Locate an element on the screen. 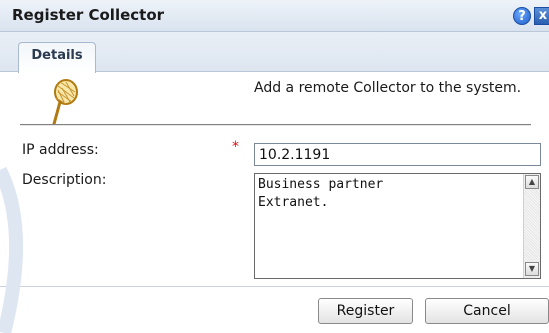 The height and width of the screenshot is (333, 549). ip-address-input is located at coordinates (397, 154).